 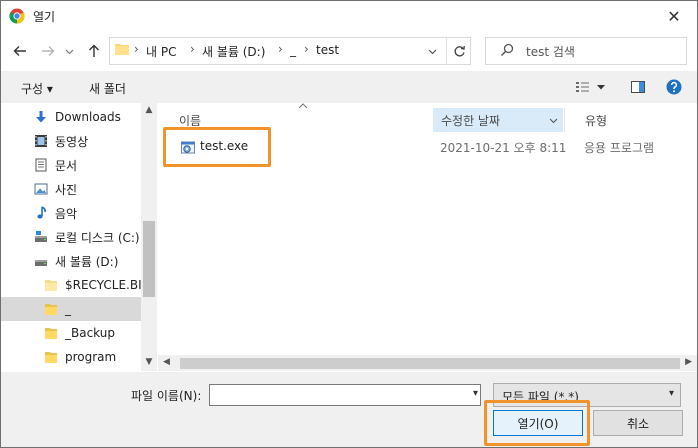 I want to click on breadcrumb-test: test, so click(x=327, y=50).